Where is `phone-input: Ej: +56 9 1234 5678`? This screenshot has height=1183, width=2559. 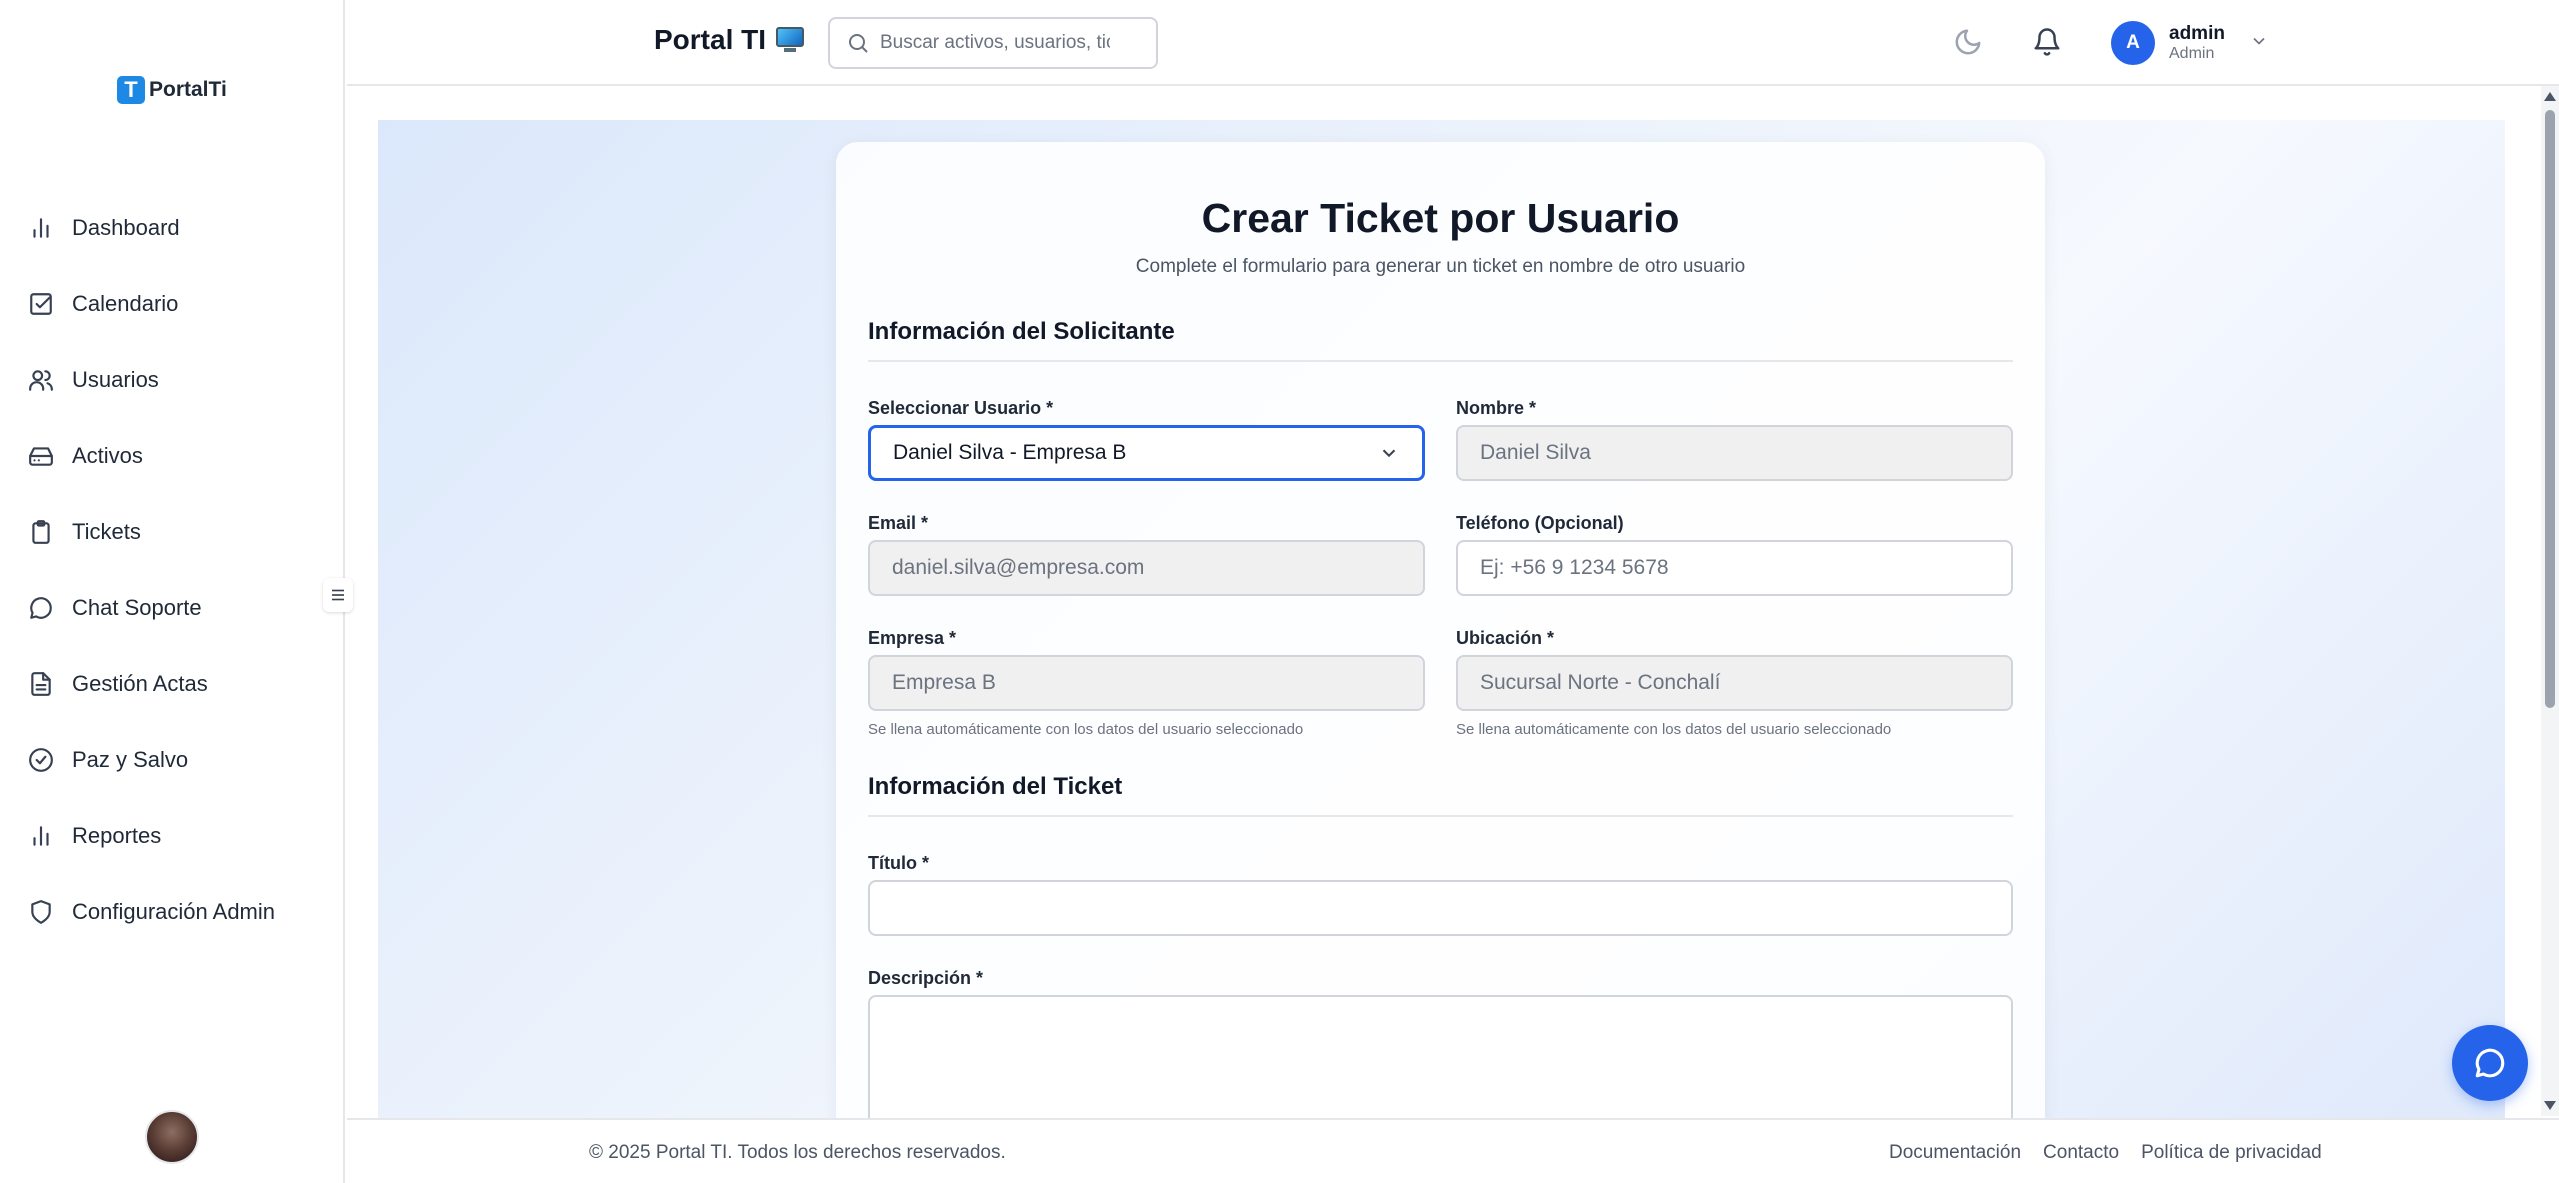
phone-input: Ej: +56 9 1234 5678 is located at coordinates (1734, 568).